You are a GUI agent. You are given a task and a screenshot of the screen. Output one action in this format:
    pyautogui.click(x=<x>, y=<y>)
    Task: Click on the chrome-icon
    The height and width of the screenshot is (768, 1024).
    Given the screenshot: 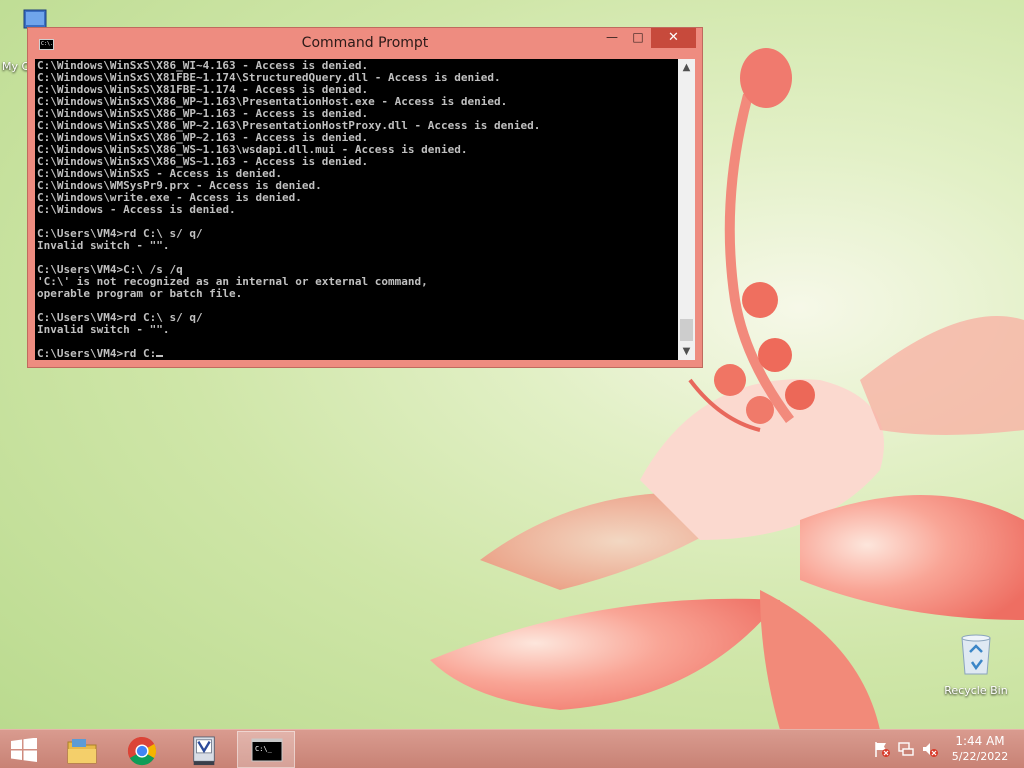 What is the action you would take?
    pyautogui.click(x=142, y=751)
    